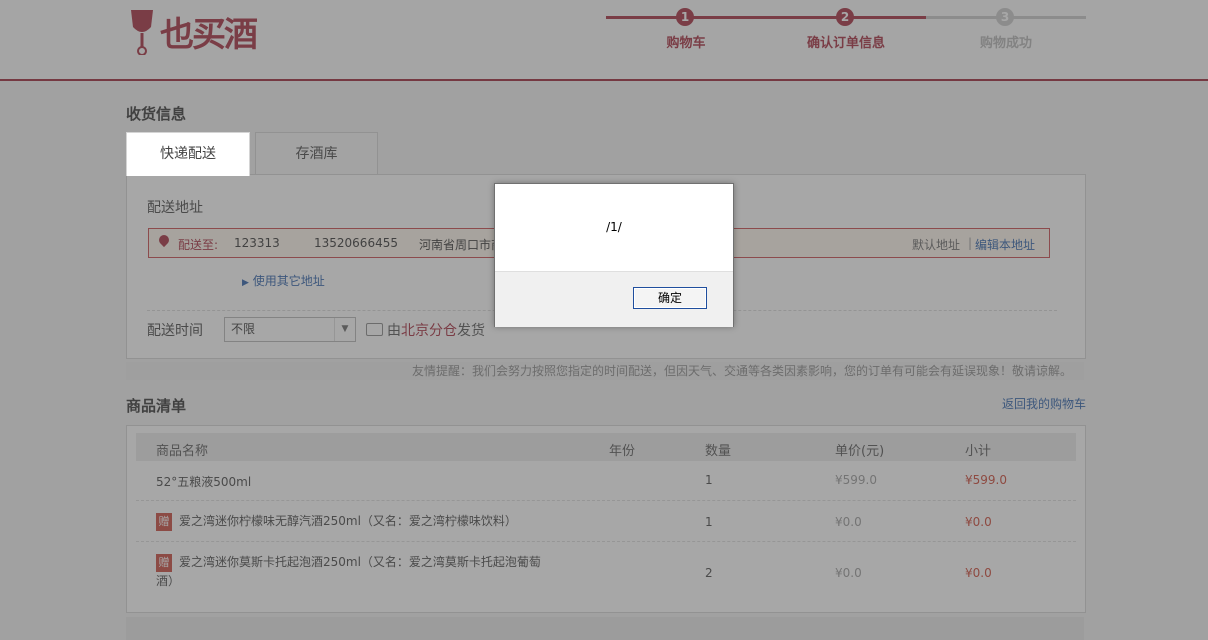 This screenshot has width=1208, height=640. Describe the element at coordinates (614, 255) in the screenshot. I see `alert-dialog: /1/ 确定` at that location.